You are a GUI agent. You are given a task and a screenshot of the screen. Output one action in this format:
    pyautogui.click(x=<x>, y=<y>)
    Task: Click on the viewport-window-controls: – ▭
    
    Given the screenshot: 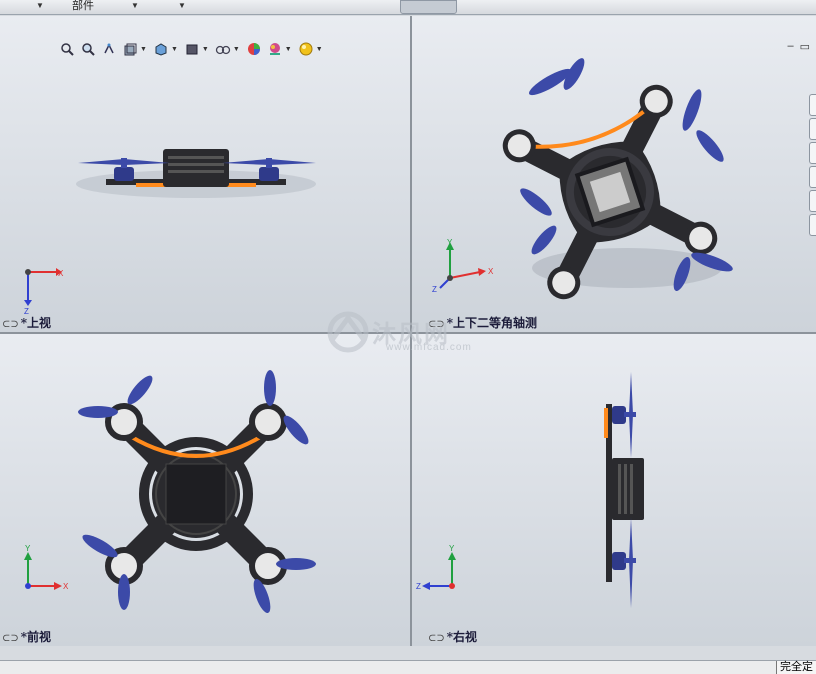 What is the action you would take?
    pyautogui.click(x=798, y=46)
    